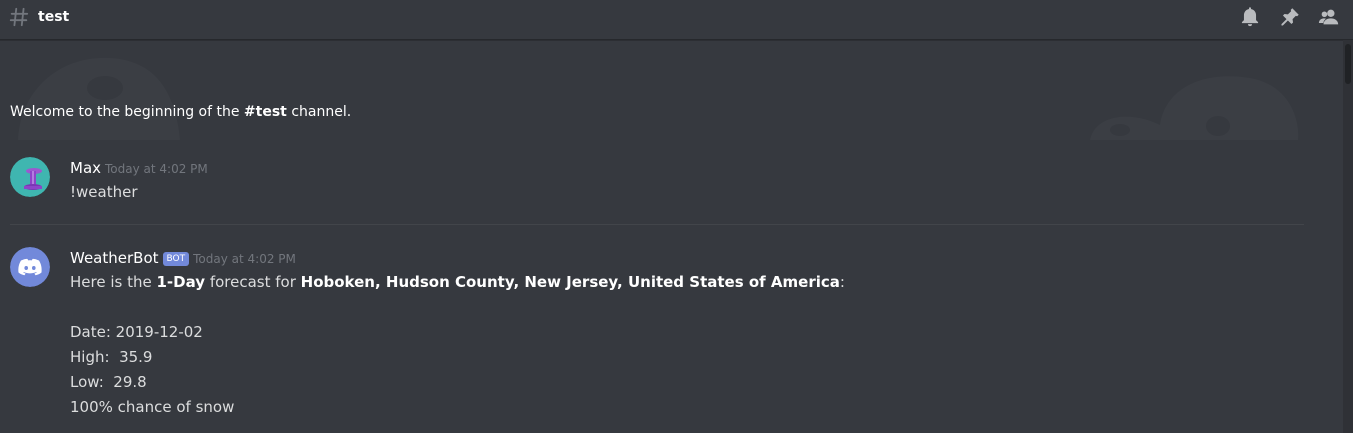 The width and height of the screenshot is (1353, 433). I want to click on members-icon, so click(1329, 17).